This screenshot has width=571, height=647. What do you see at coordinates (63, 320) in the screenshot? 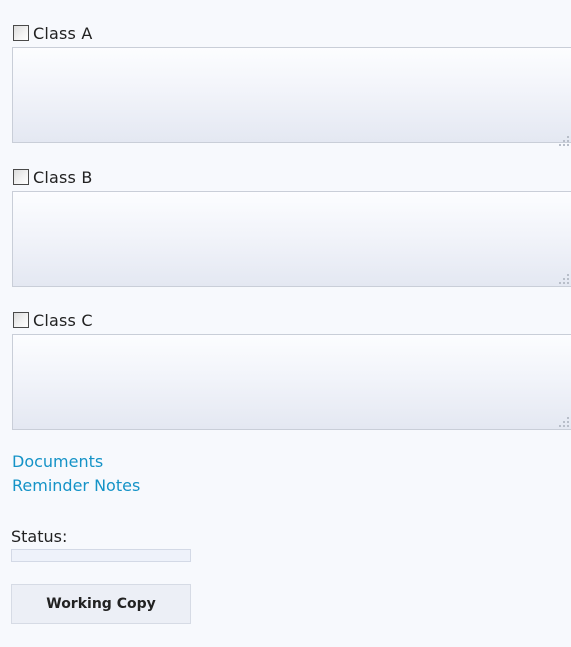
I see `class-c-label: Class C` at bounding box center [63, 320].